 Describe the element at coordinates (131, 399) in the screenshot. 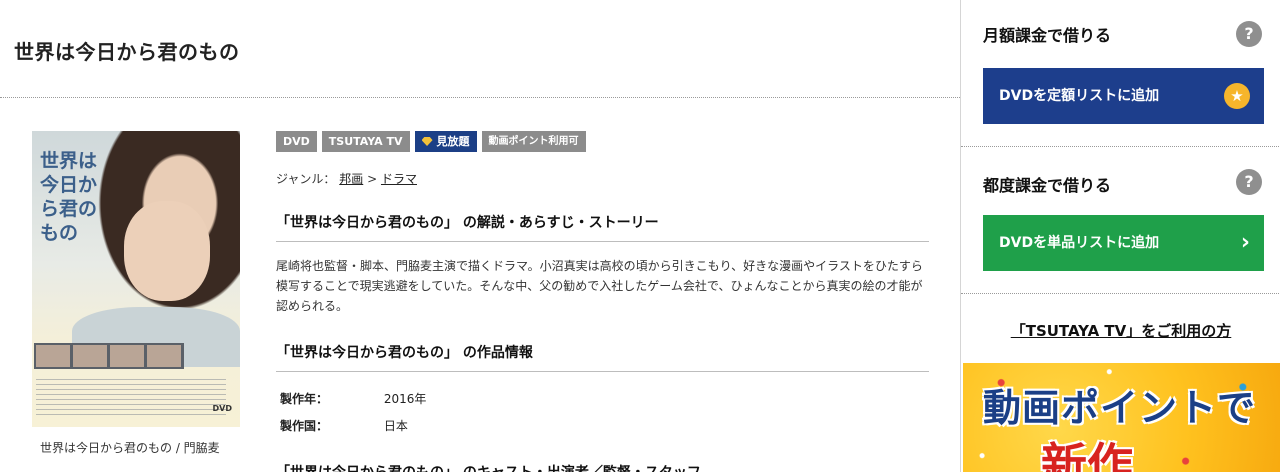

I see `jacket-credits` at that location.